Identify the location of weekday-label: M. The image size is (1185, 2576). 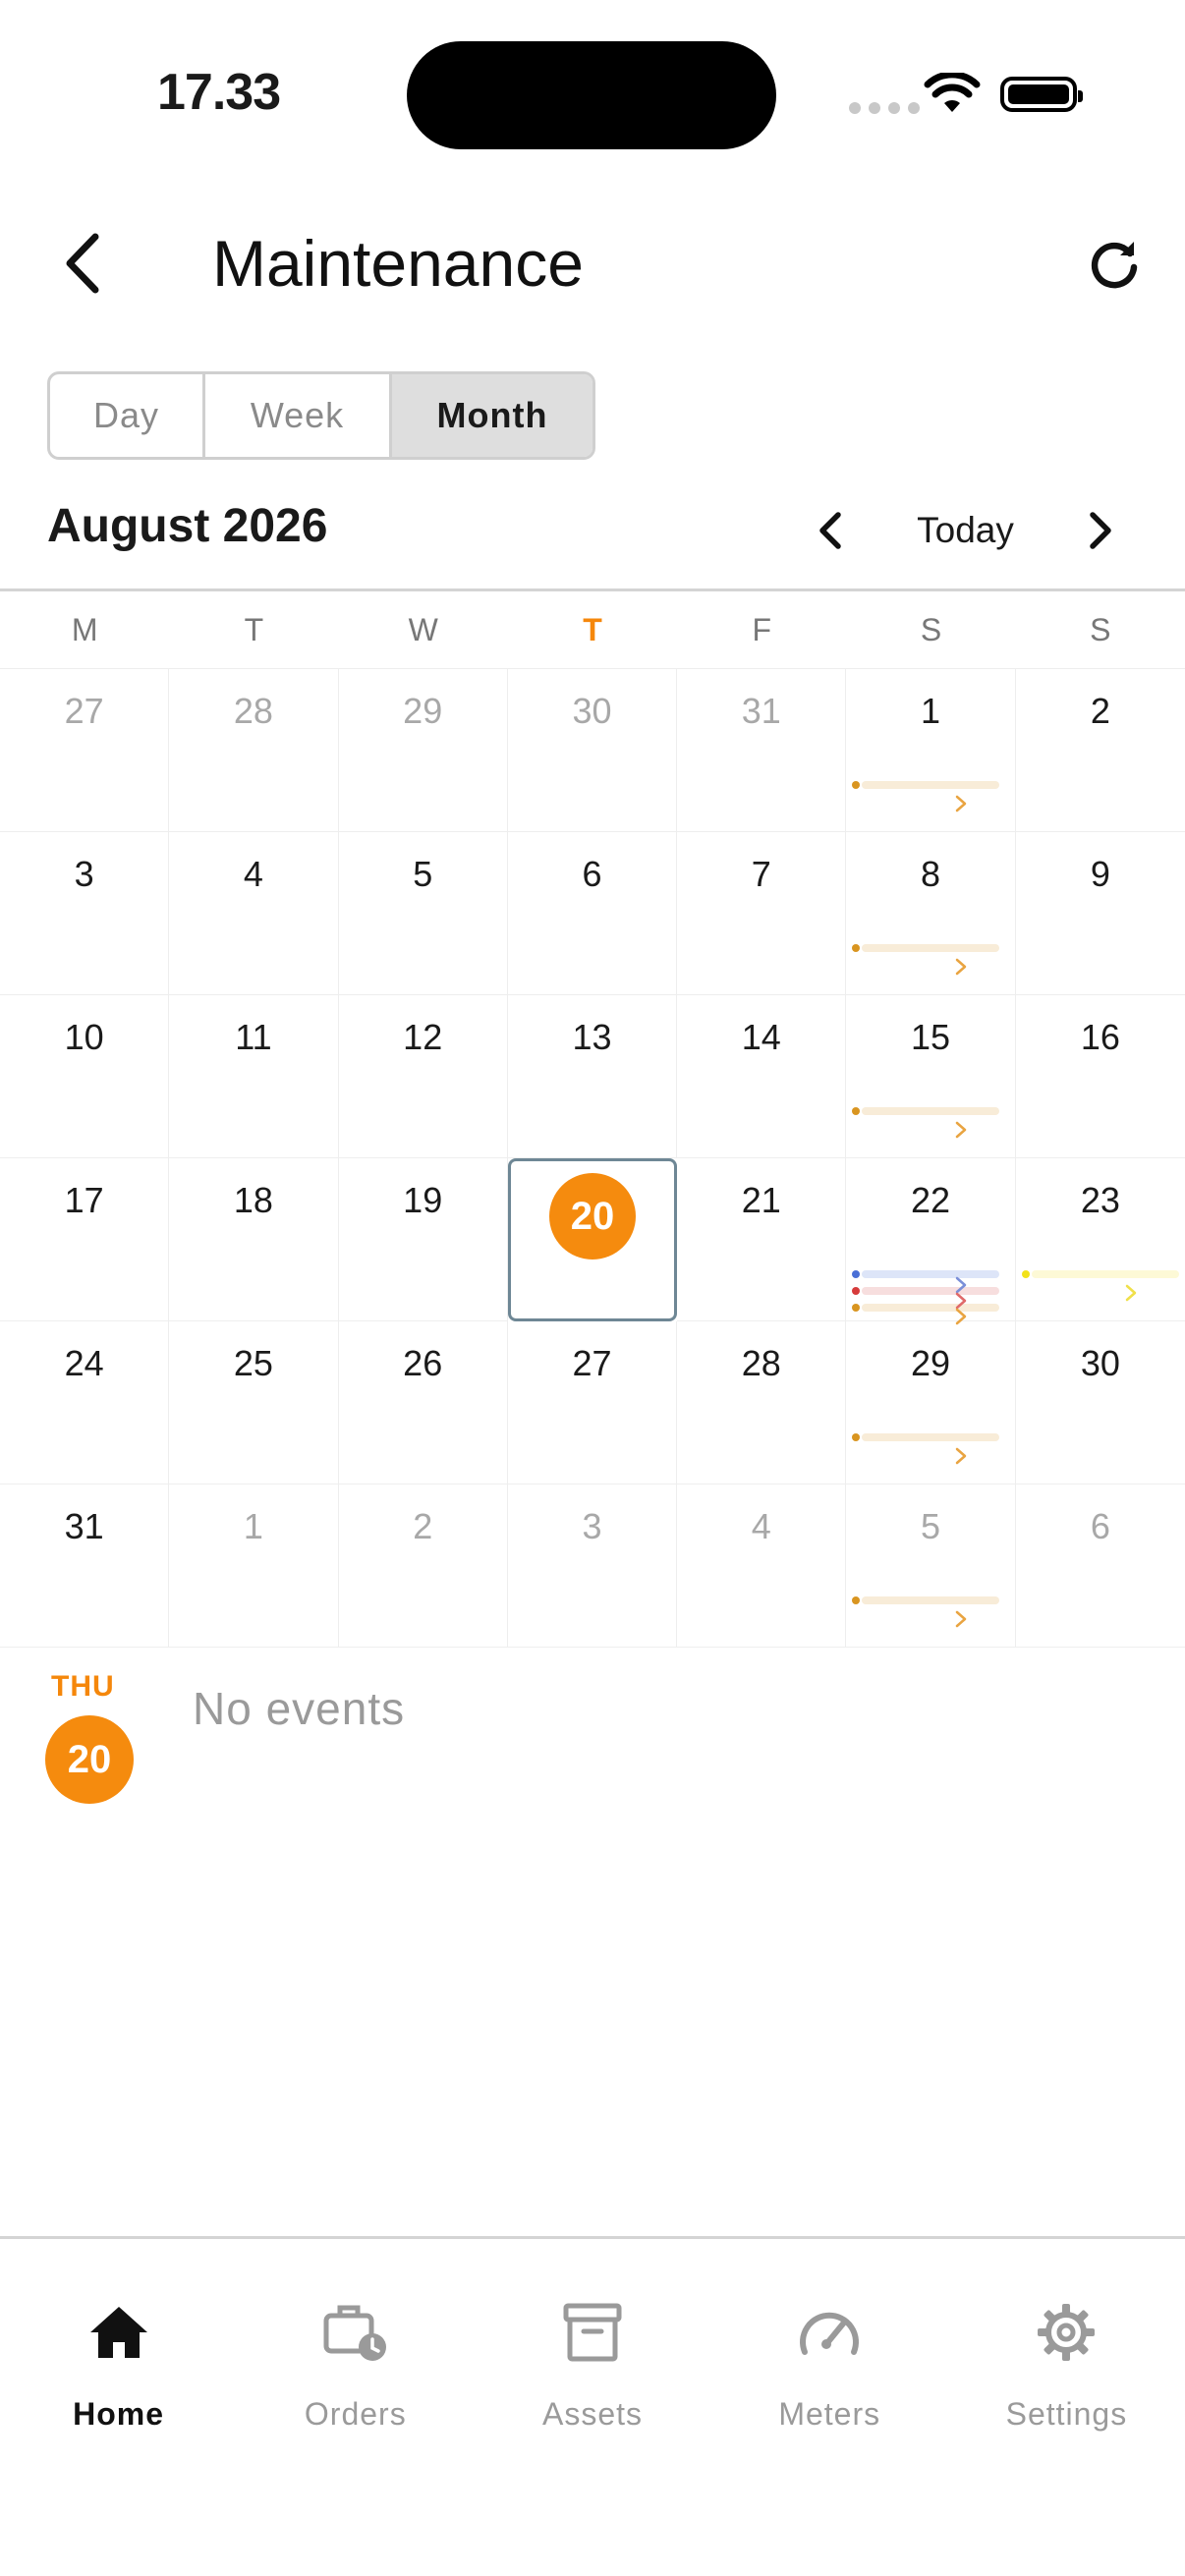
(84, 629).